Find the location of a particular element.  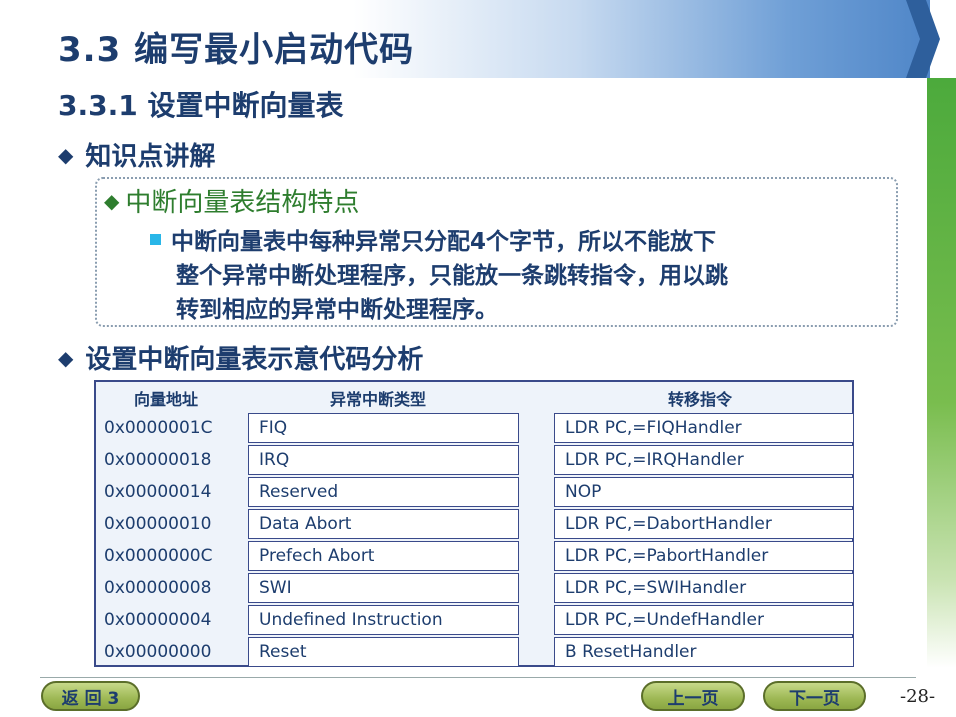

vector-address-cell: 0x00000004 is located at coordinates (158, 620).